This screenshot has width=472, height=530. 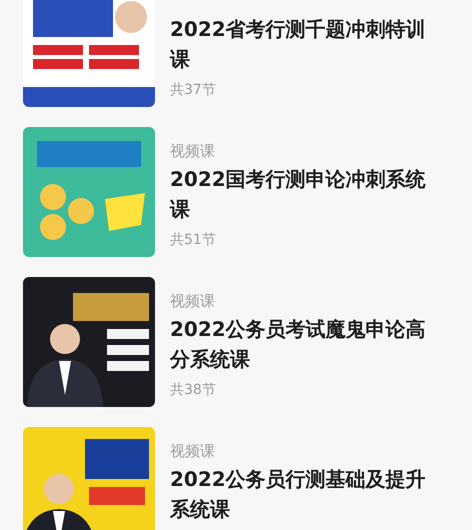 What do you see at coordinates (305, 494) in the screenshot?
I see `course-title: 2022公务员行测基础及提升系统课` at bounding box center [305, 494].